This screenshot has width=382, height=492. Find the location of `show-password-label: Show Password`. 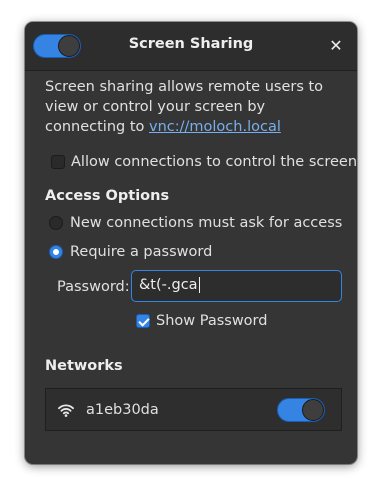

show-password-label: Show Password is located at coordinates (212, 321).